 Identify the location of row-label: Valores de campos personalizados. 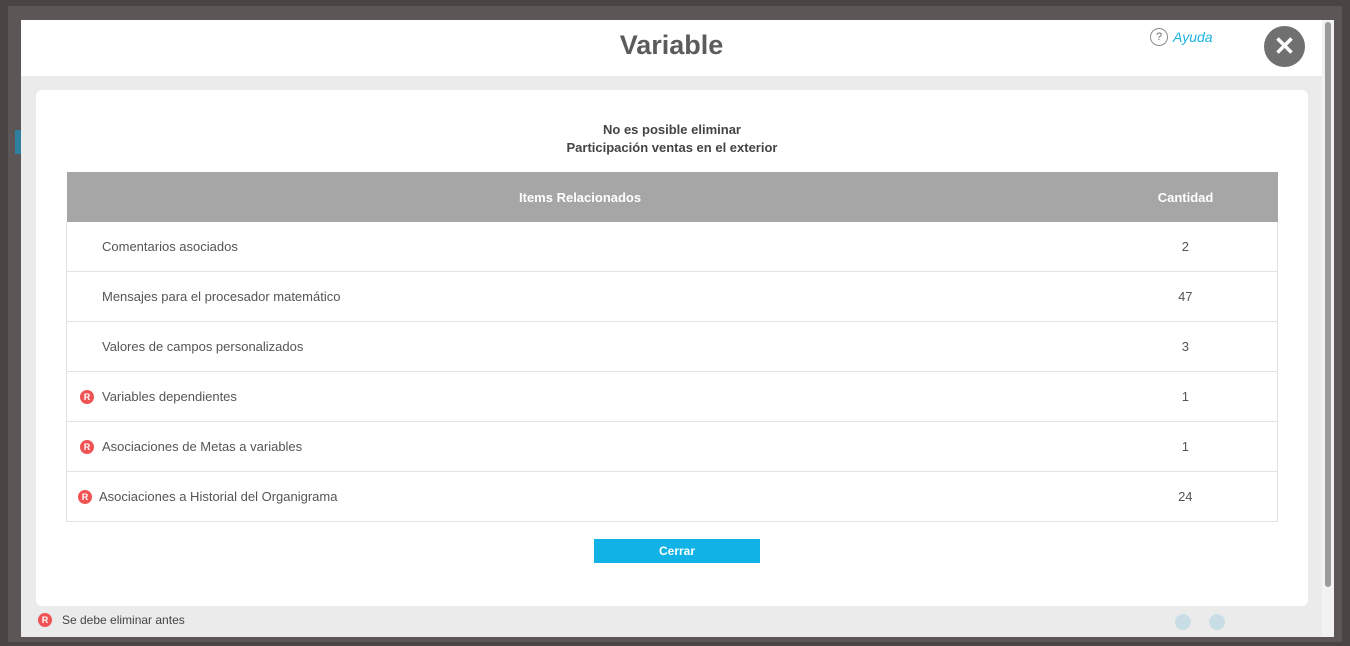
(203, 346).